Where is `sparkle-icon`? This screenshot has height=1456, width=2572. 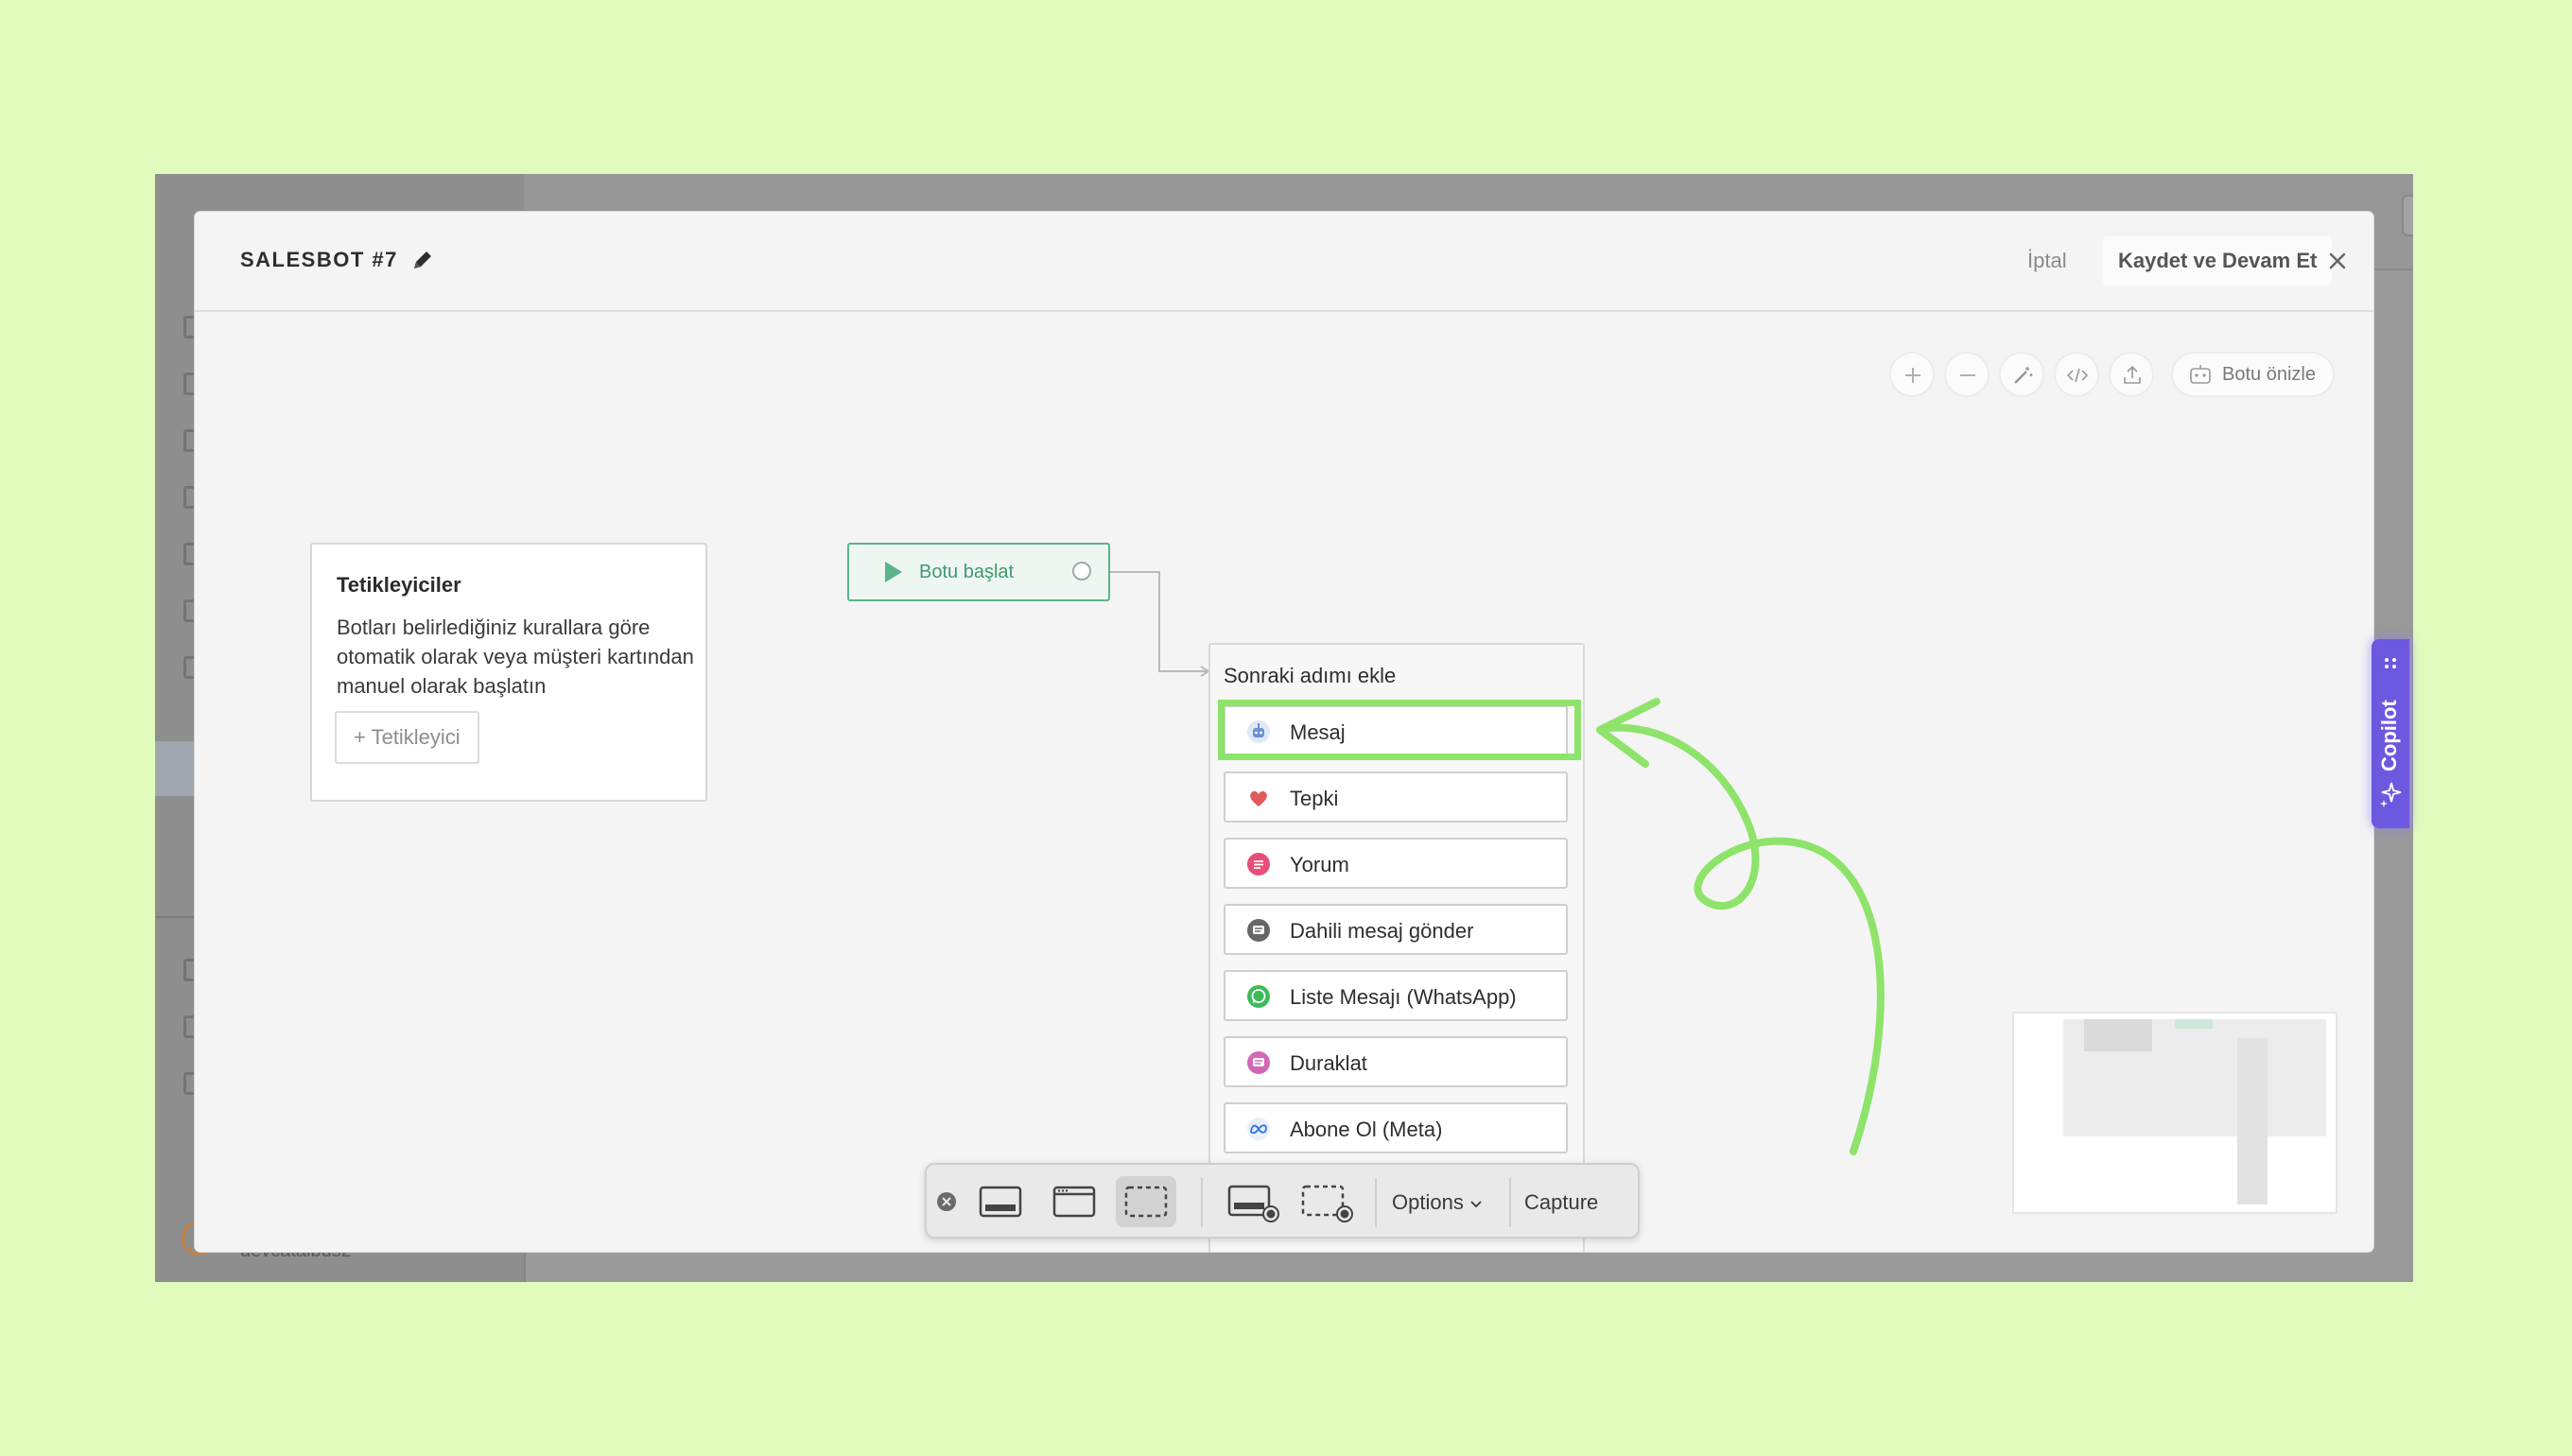 sparkle-icon is located at coordinates (2391, 794).